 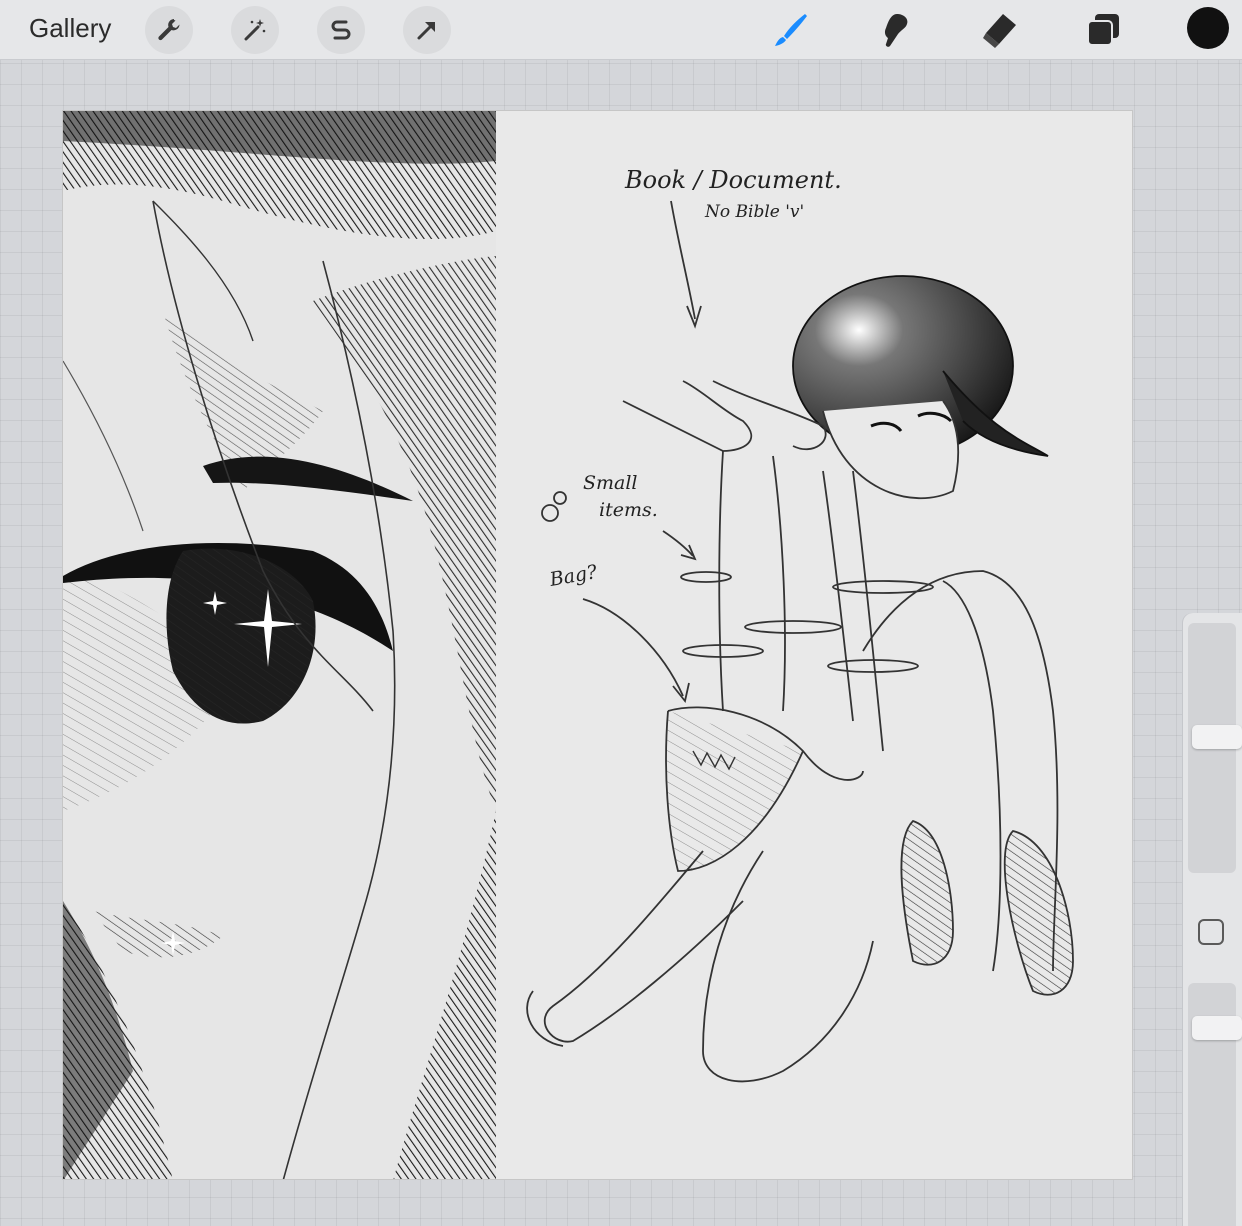 What do you see at coordinates (573, 576) in the screenshot?
I see `annotation-bag: Bag?` at bounding box center [573, 576].